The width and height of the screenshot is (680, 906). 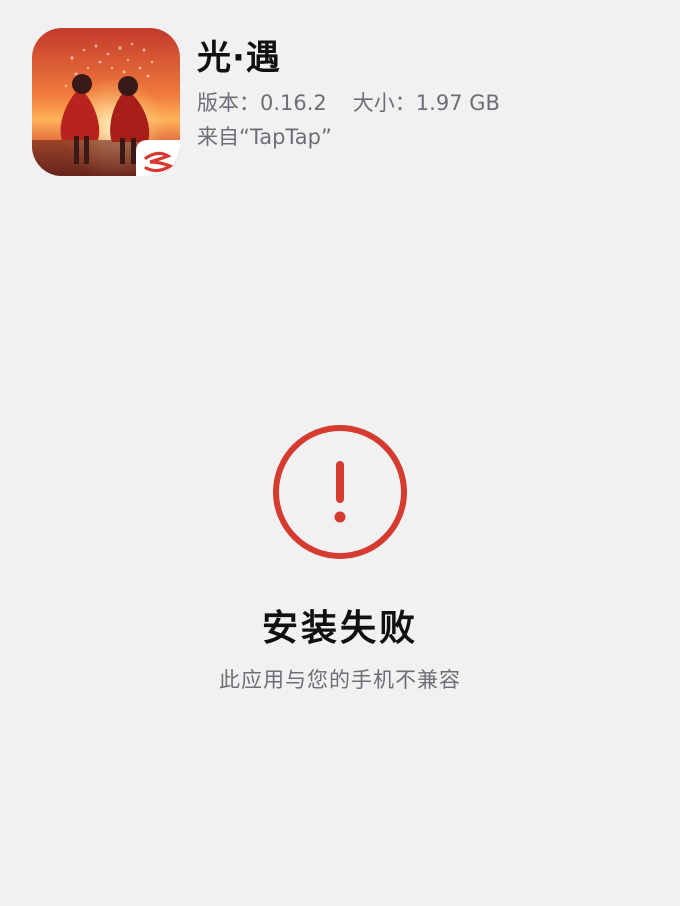 I want to click on result-description: 此应用与您的手机不兼容, so click(x=340, y=680).